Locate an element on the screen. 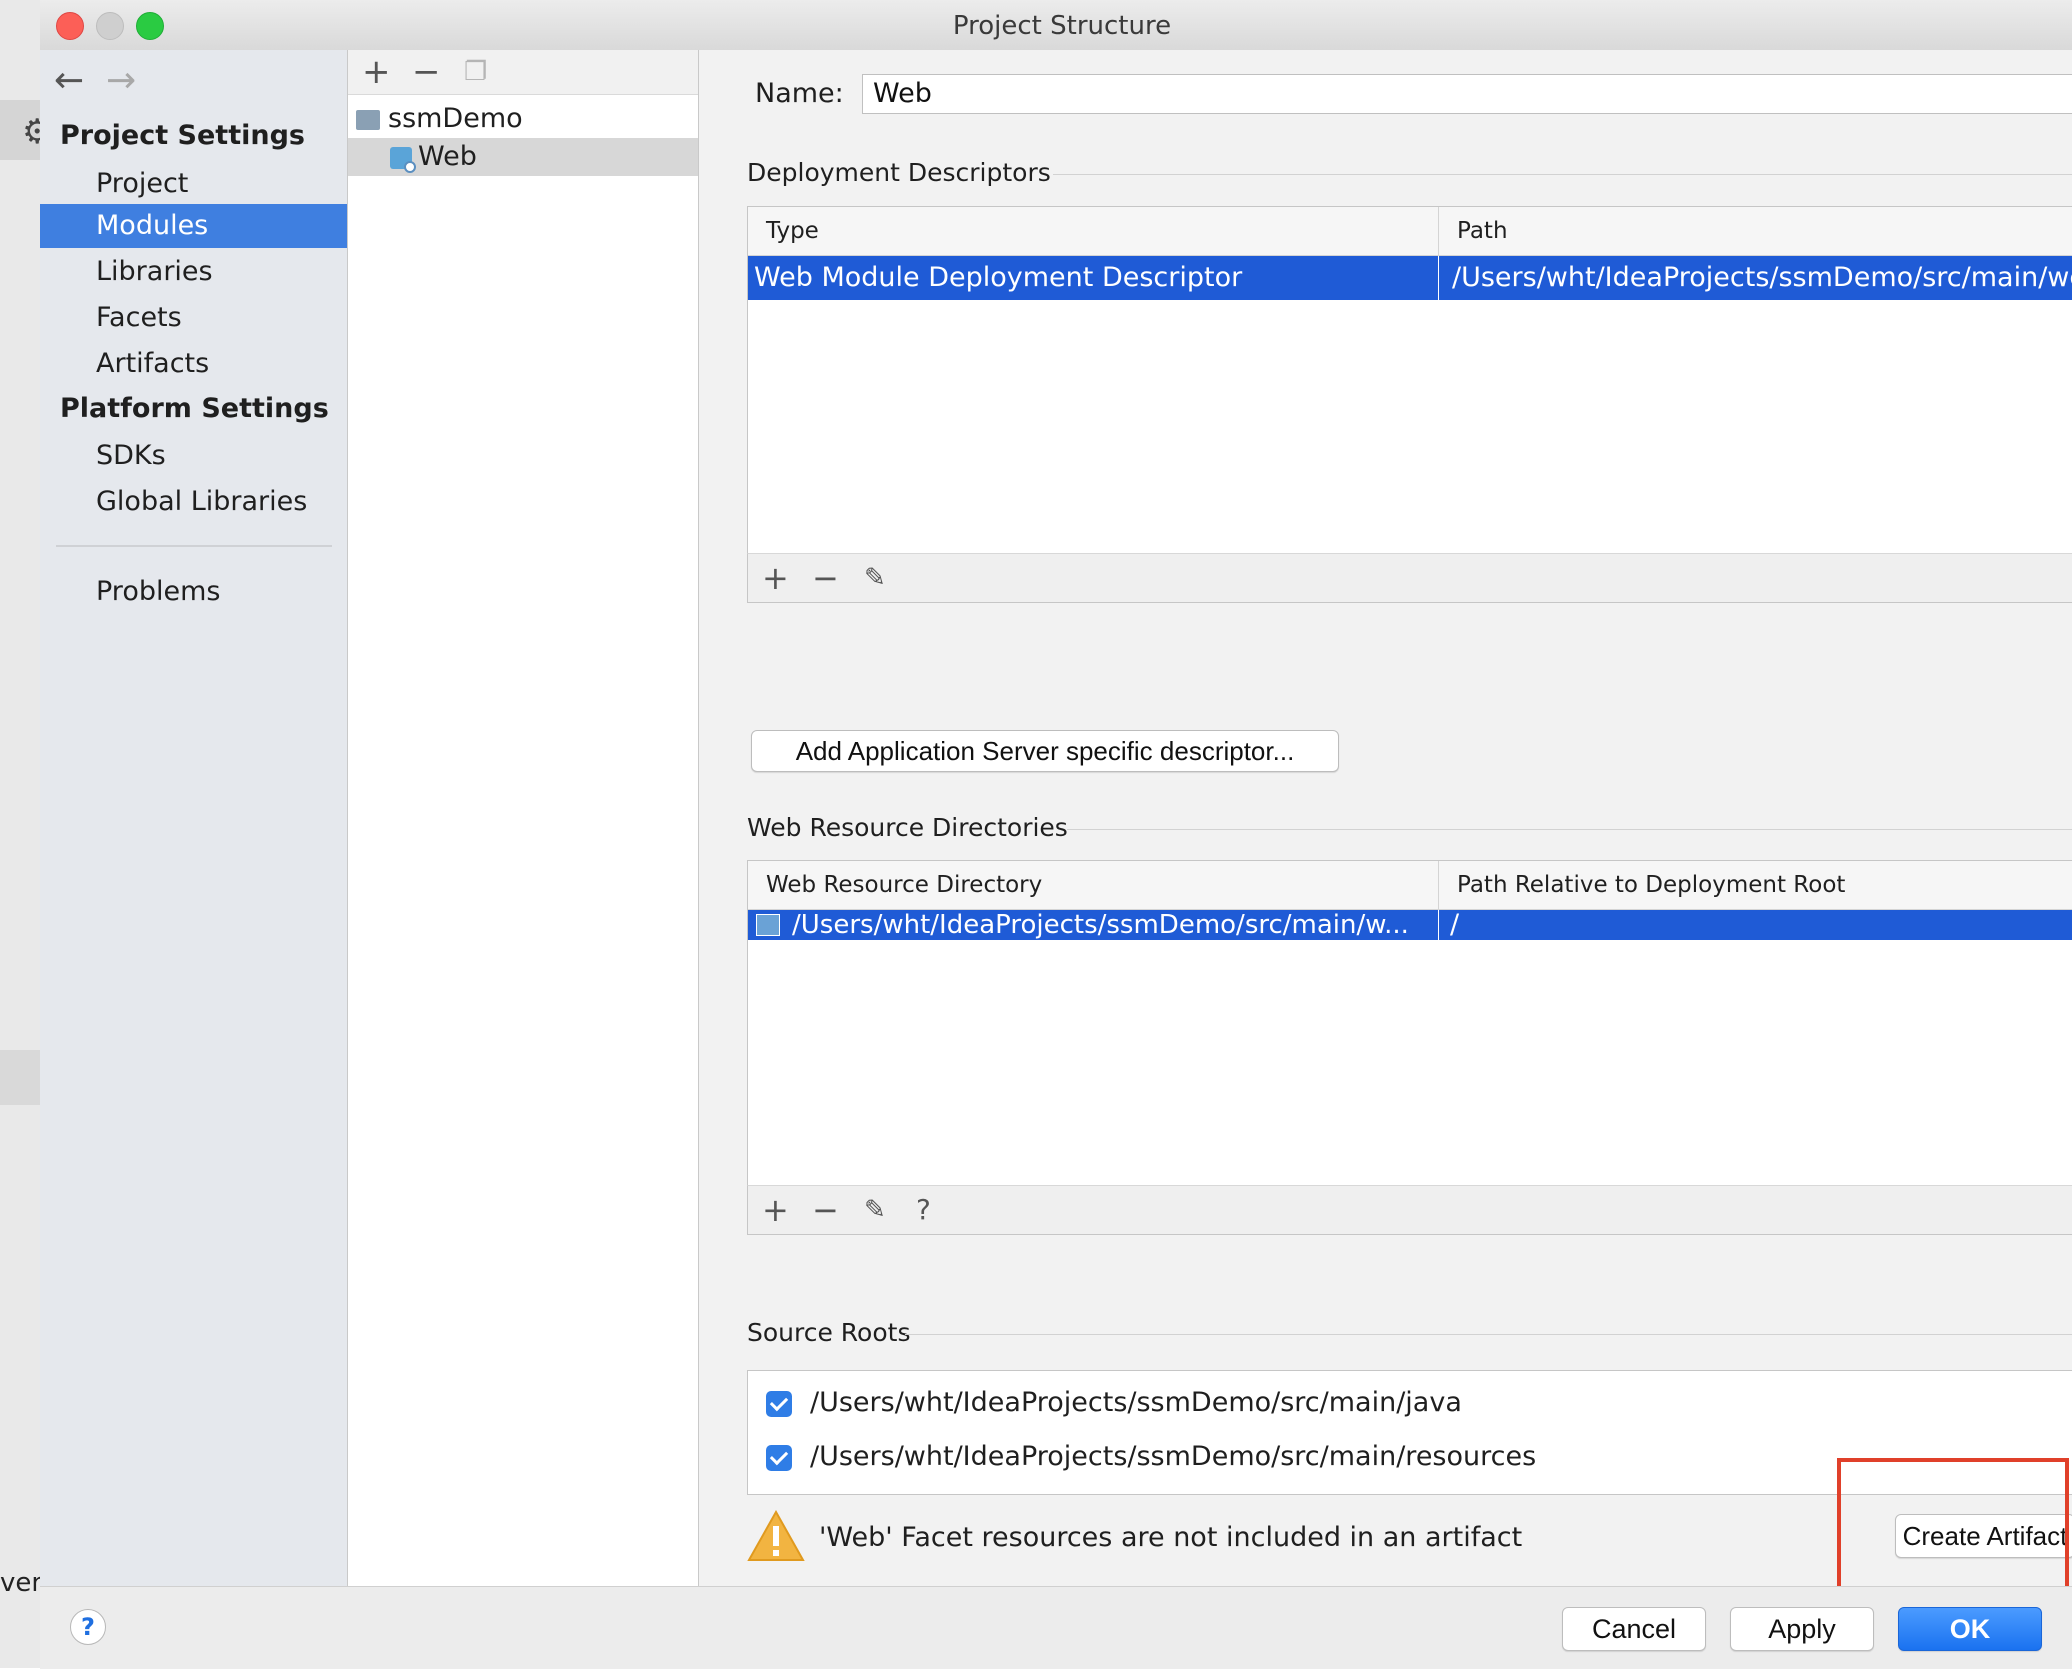  cancel-button: Cancel is located at coordinates (1634, 1629).